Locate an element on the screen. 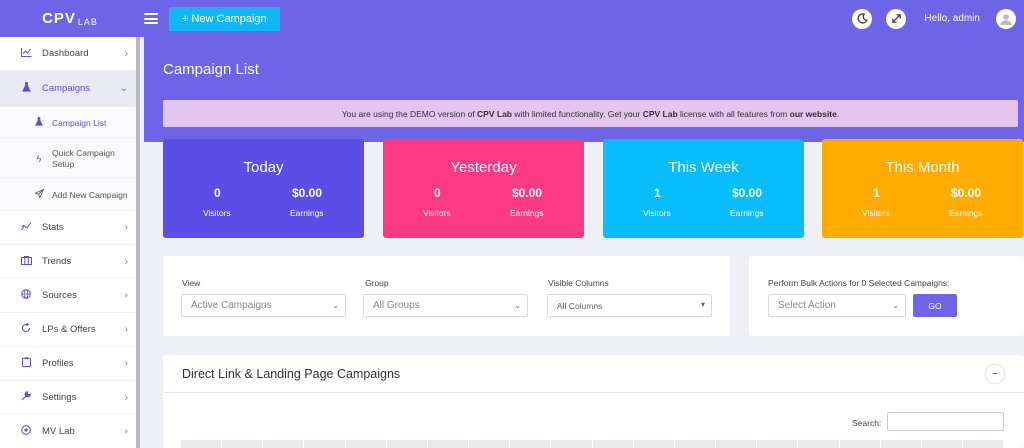 Image resolution: width=1024 pixels, height=448 pixels. columns-icon is located at coordinates (26, 261).